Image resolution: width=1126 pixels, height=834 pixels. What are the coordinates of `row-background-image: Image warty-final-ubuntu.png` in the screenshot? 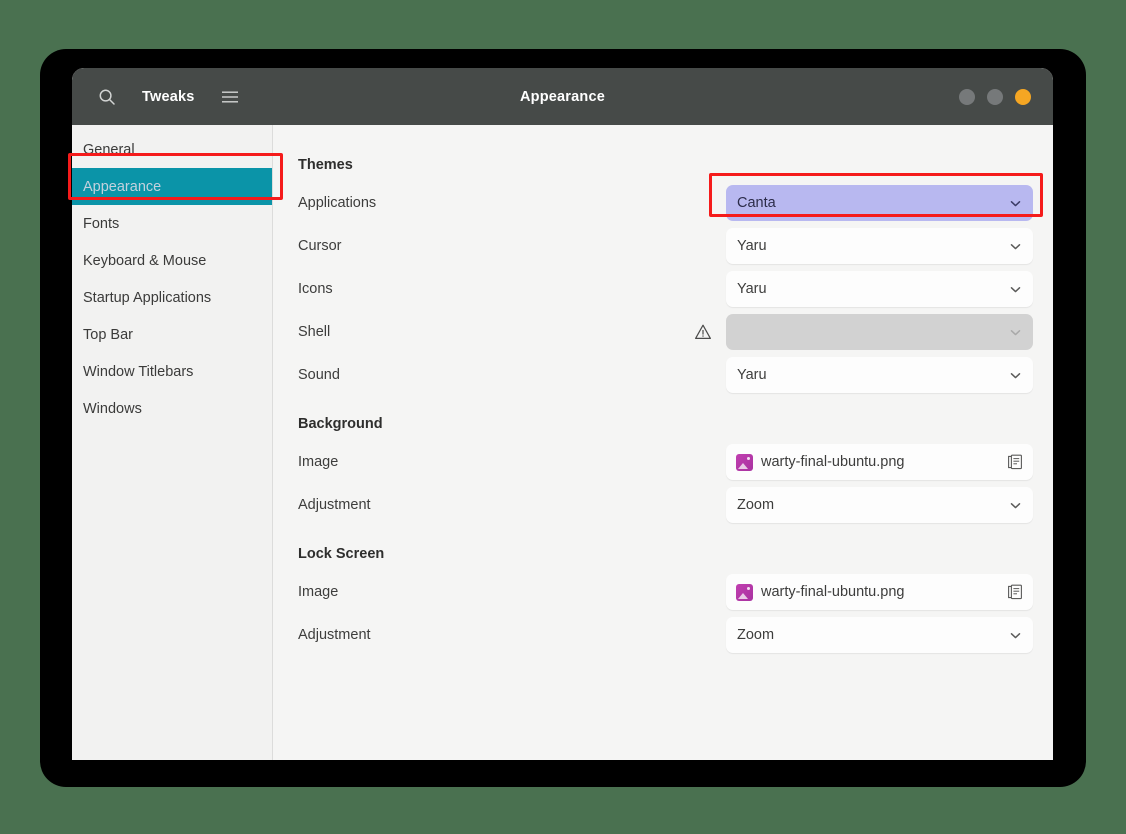 It's located at (665, 462).